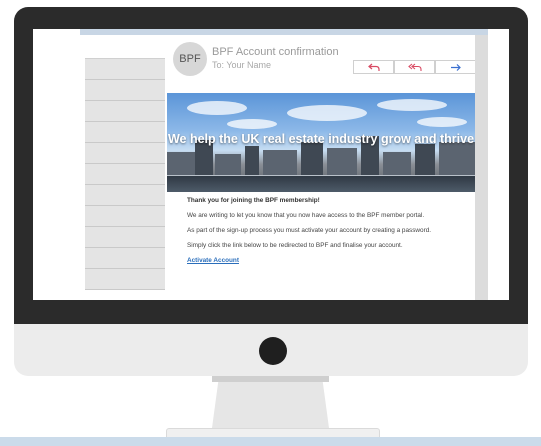 Image resolution: width=541 pixels, height=446 pixels. What do you see at coordinates (321, 184) in the screenshot?
I see `river-shape` at bounding box center [321, 184].